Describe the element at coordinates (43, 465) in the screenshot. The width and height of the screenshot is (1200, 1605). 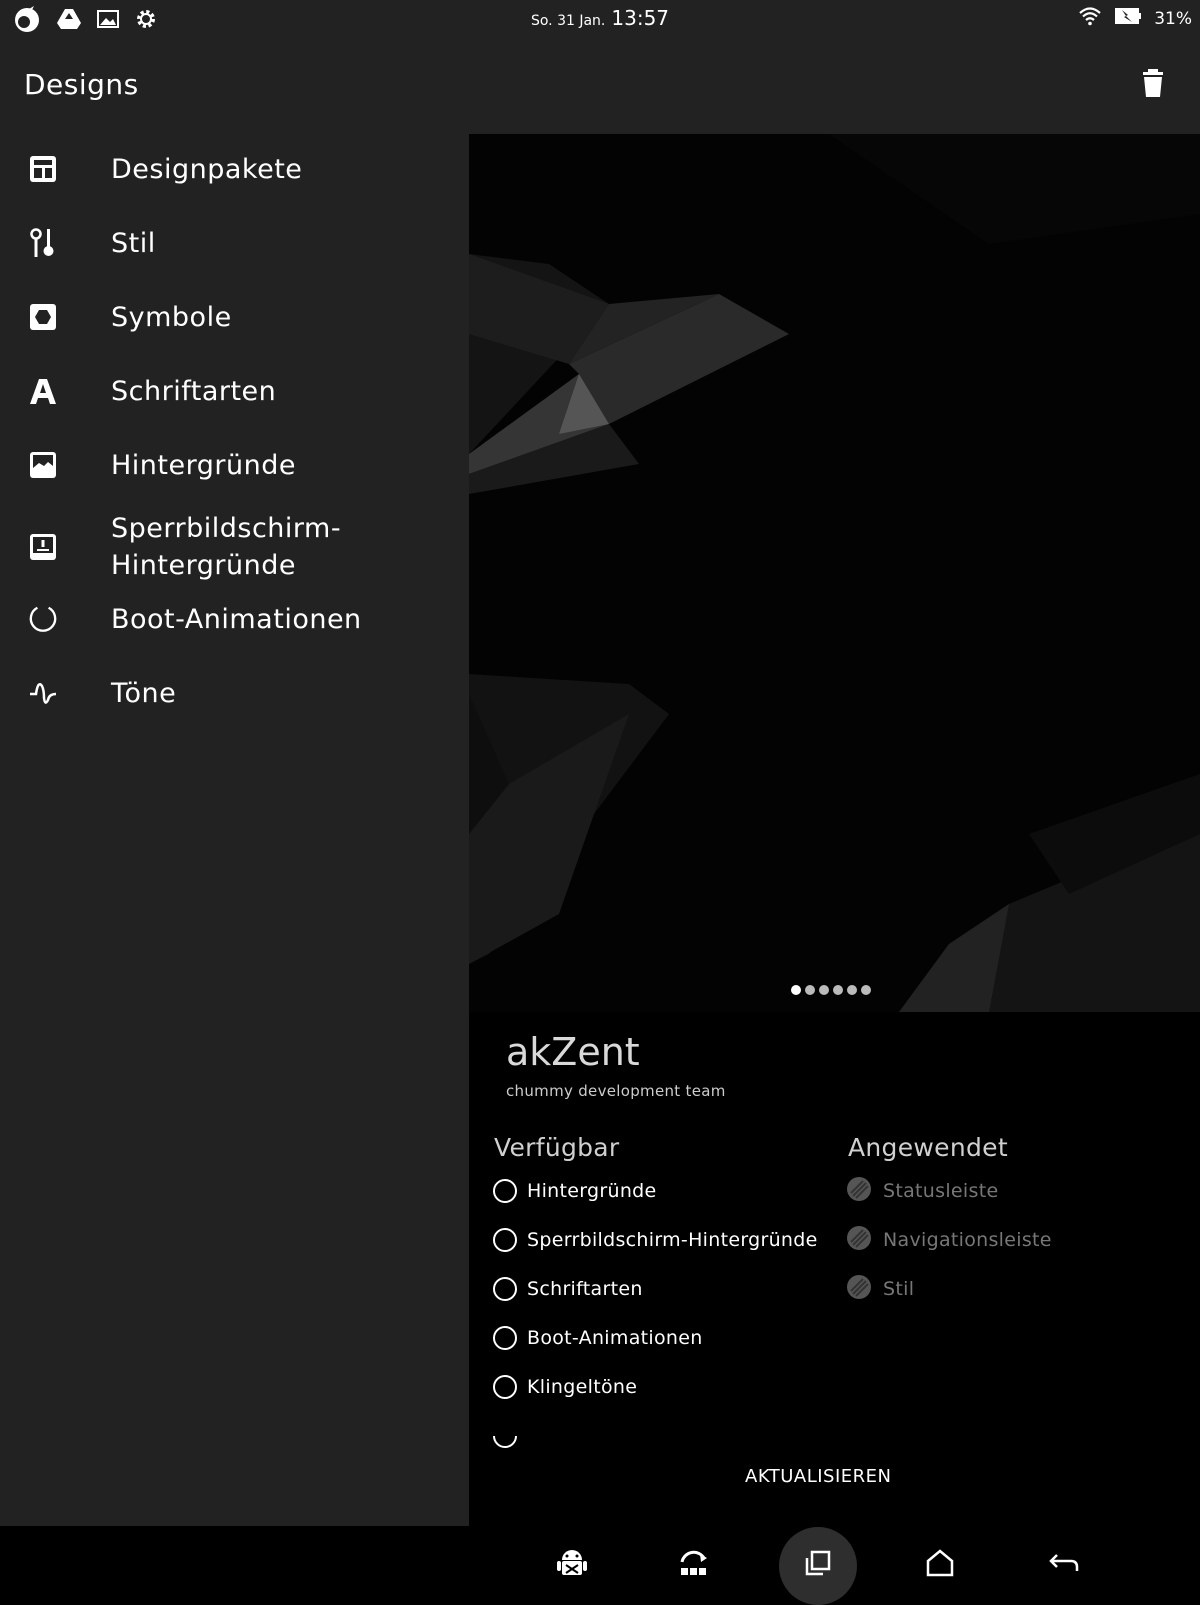
I see `wallpaper-icon` at that location.